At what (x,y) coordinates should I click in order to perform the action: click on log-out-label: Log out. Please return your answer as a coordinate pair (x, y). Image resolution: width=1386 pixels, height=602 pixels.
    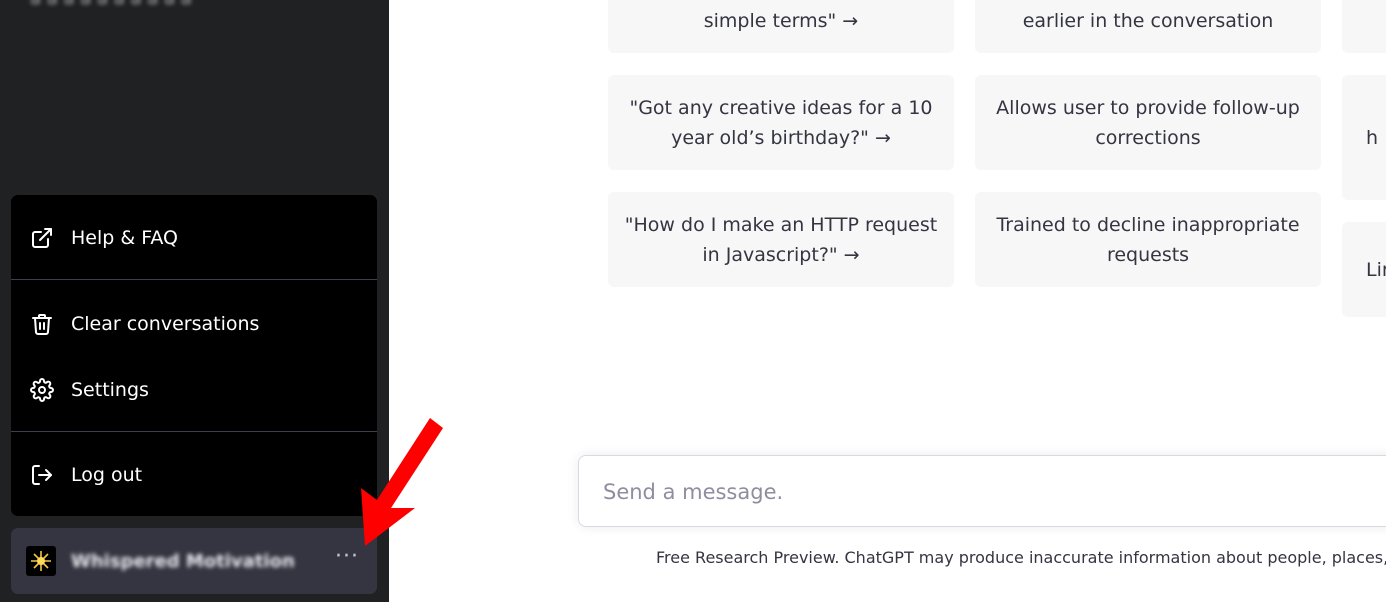
    Looking at the image, I should click on (107, 475).